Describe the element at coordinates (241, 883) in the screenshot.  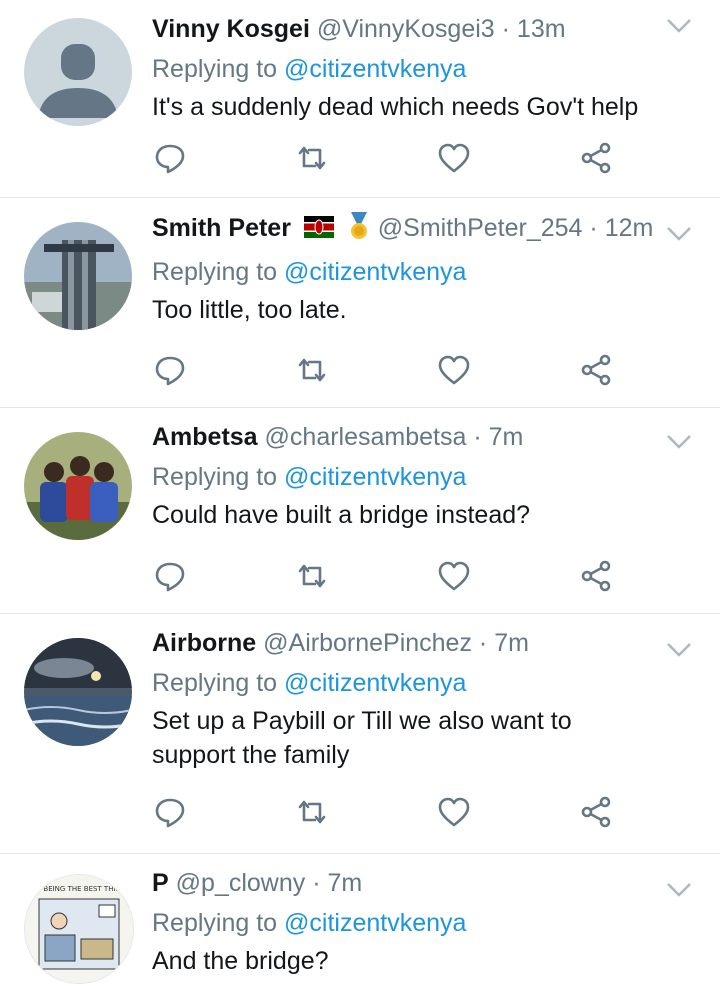
I see `user-handle: @p_clowny` at that location.